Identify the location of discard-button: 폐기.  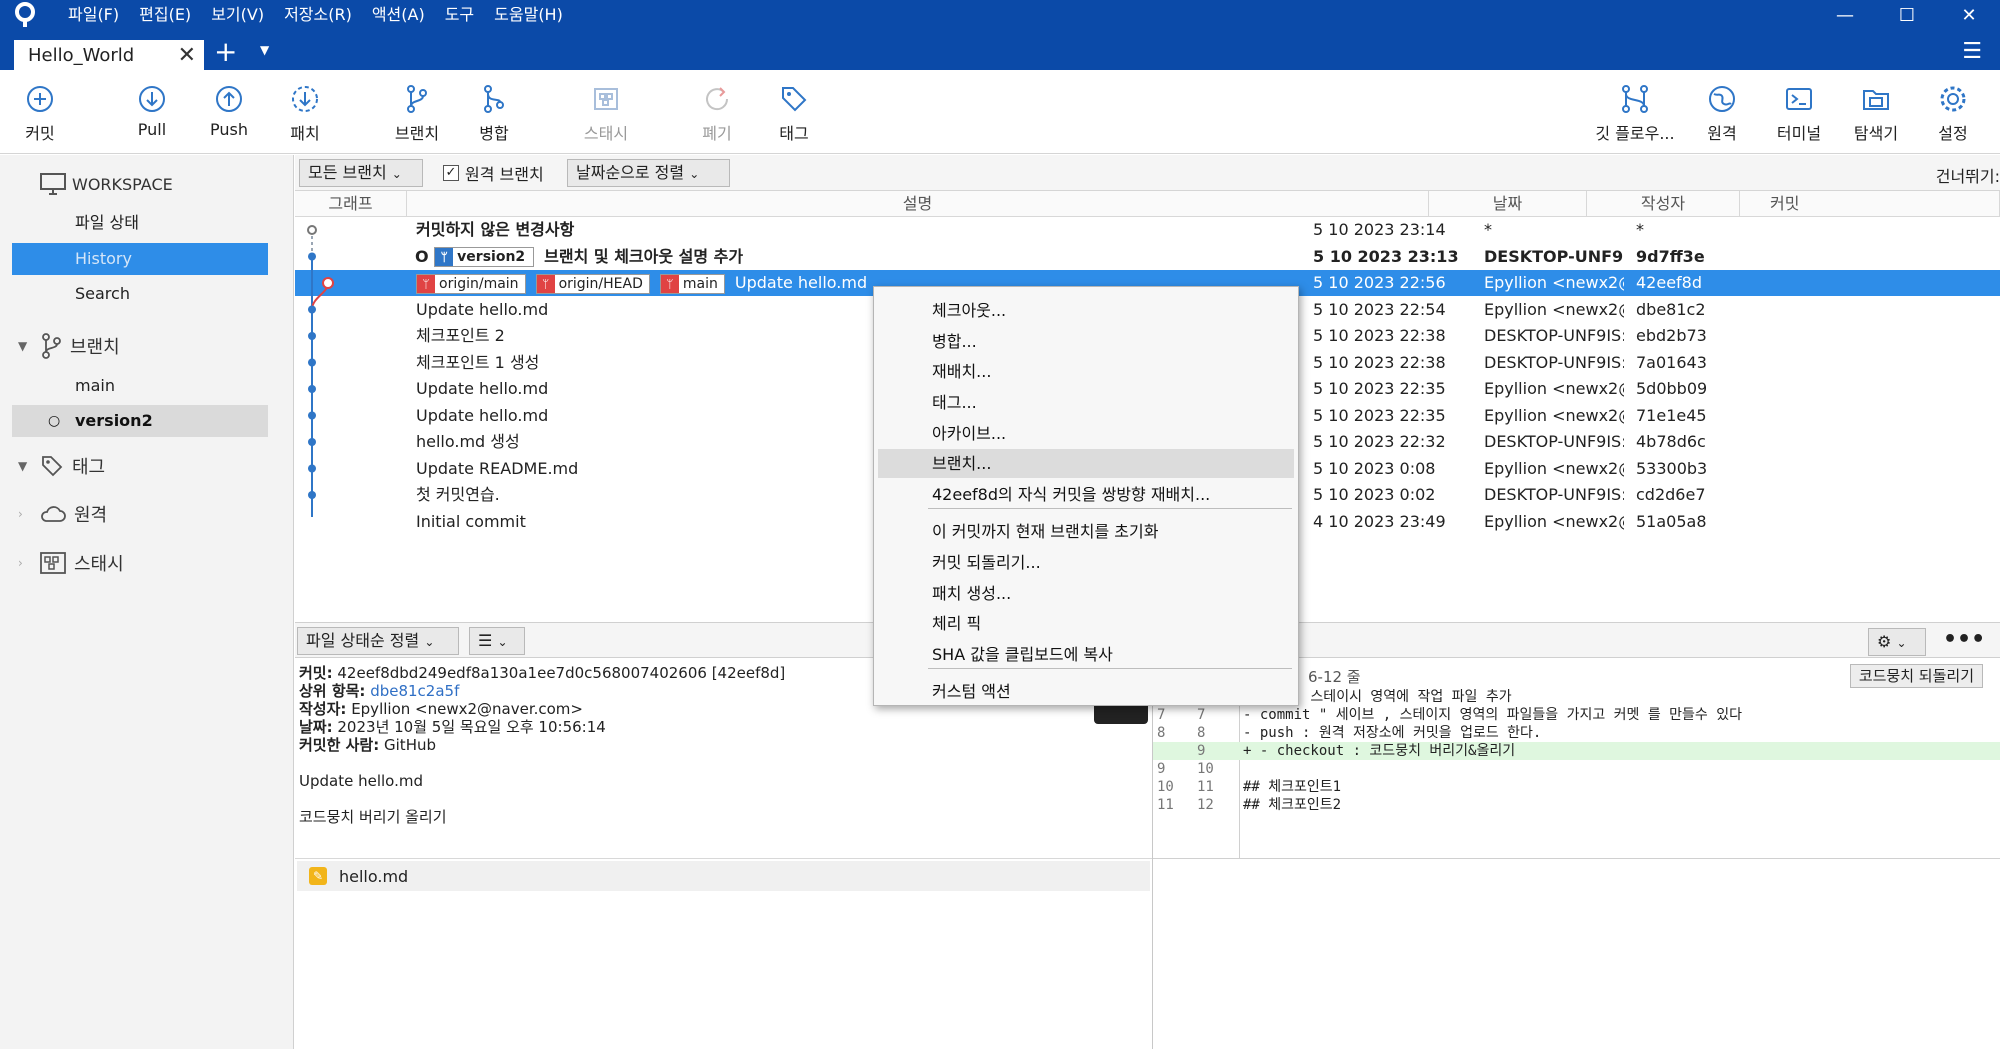
(717, 114).